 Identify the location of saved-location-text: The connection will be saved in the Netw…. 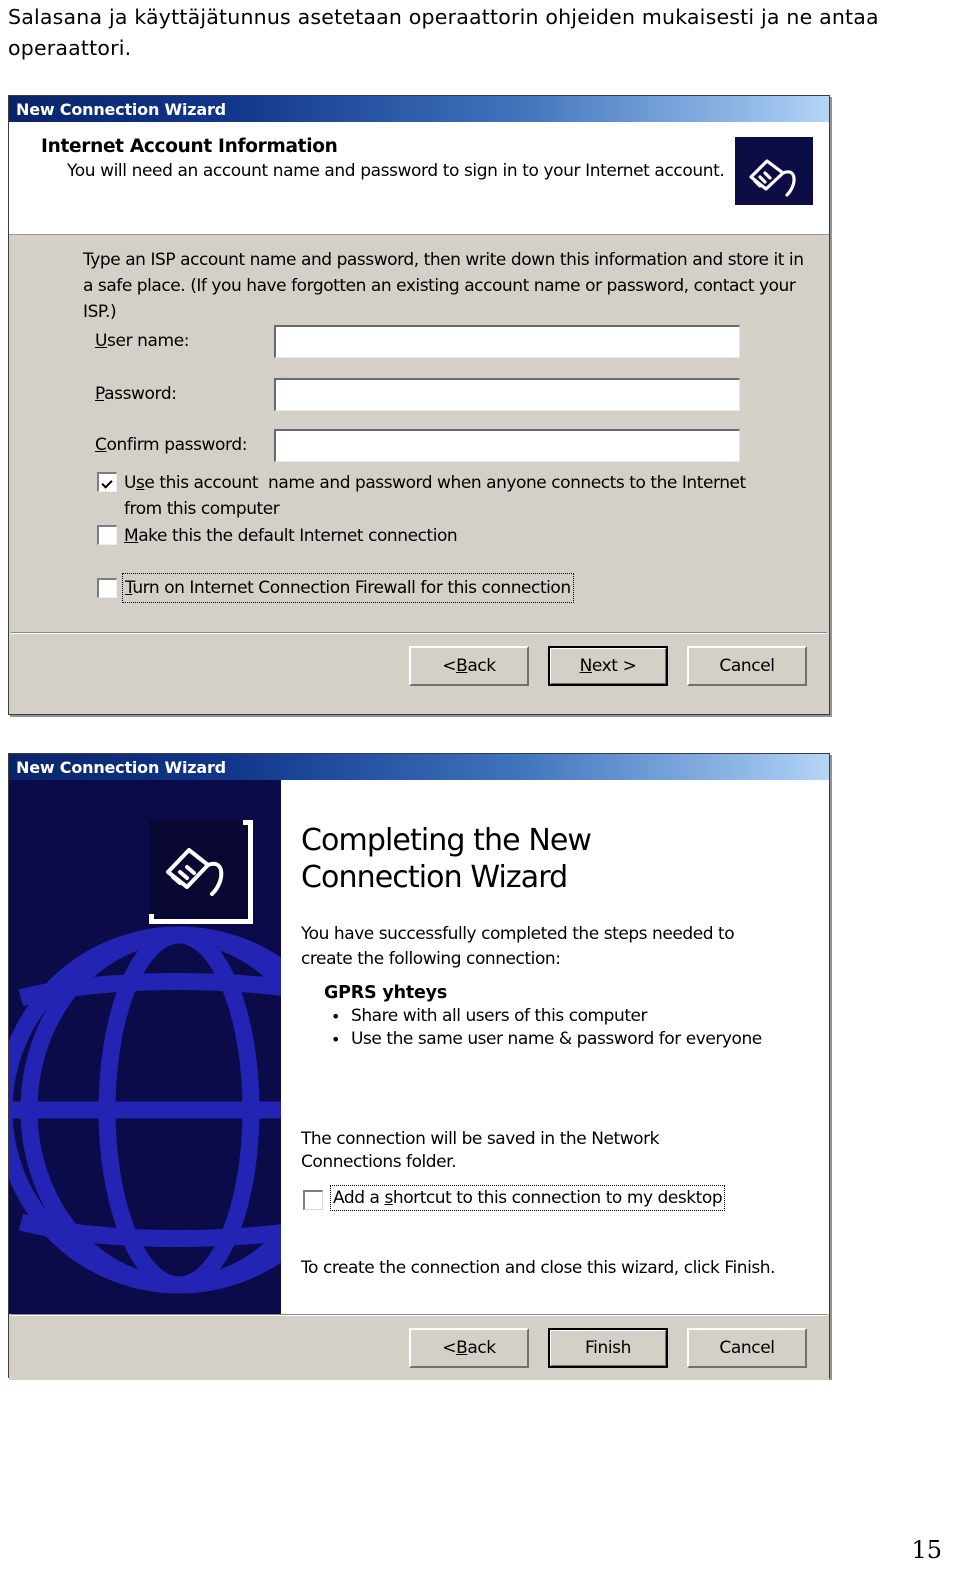
(480, 1150).